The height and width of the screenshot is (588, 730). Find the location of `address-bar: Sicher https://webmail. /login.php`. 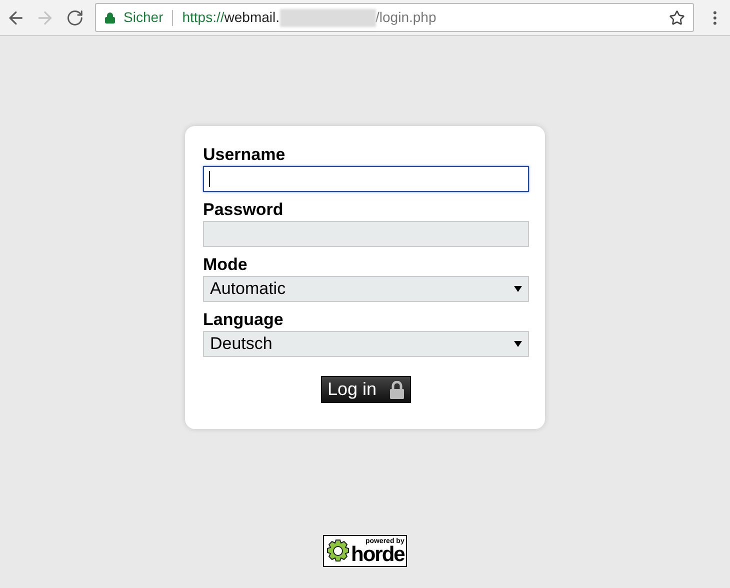

address-bar: Sicher https://webmail. /login.php is located at coordinates (394, 17).